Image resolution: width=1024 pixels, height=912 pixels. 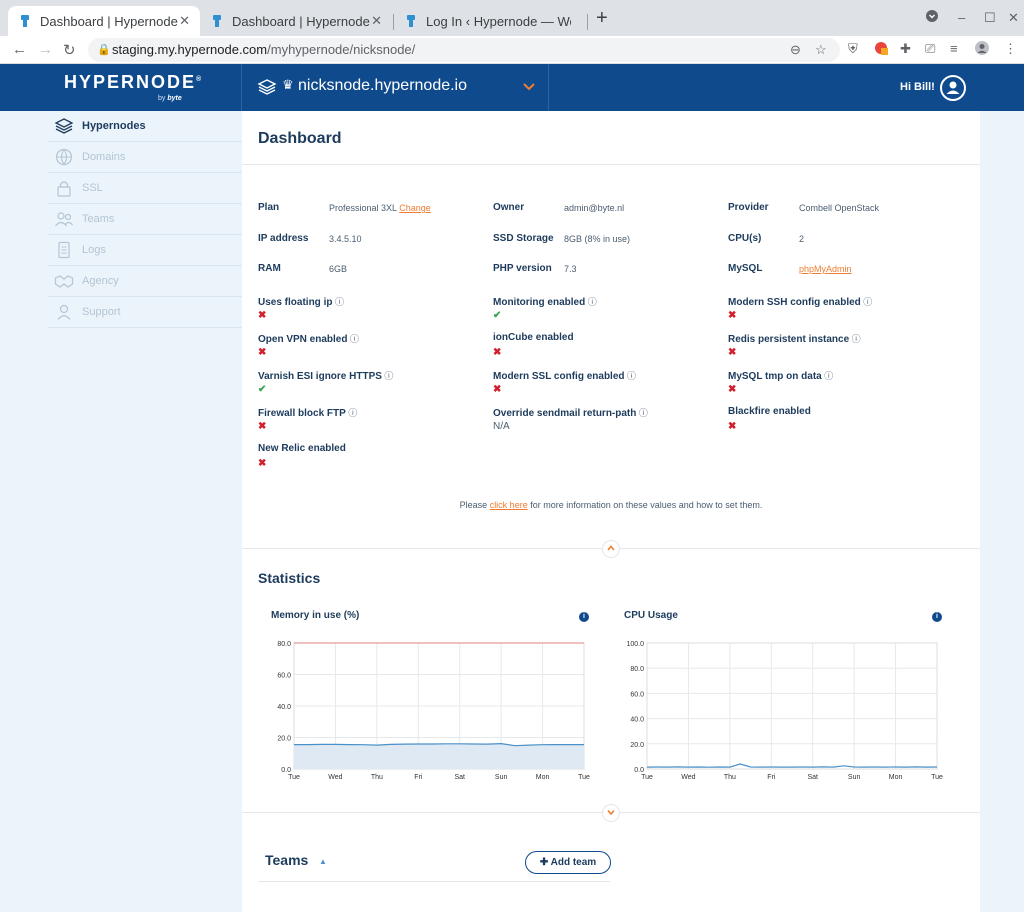 What do you see at coordinates (812, 777) in the screenshot?
I see `x-tick-label: Sat` at bounding box center [812, 777].